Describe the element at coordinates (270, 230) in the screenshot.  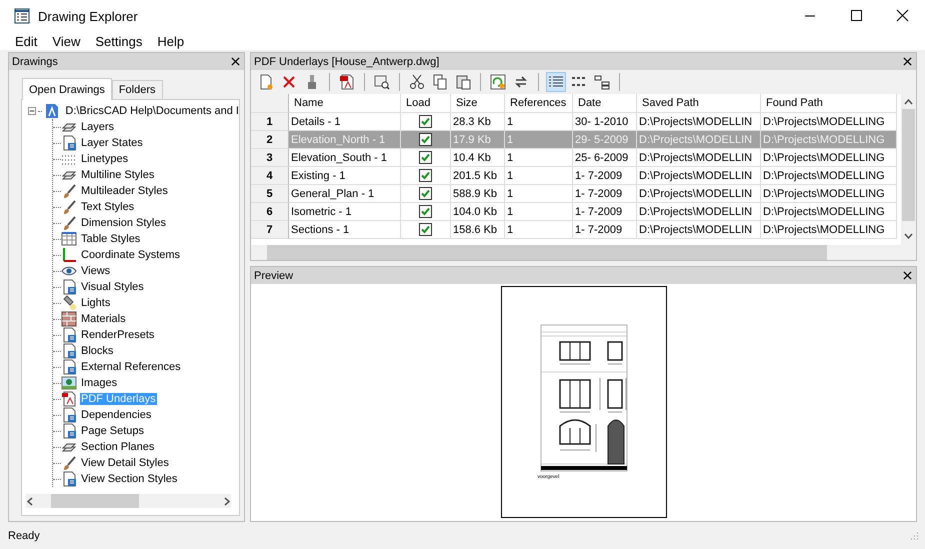
I see `row-number: 7` at that location.